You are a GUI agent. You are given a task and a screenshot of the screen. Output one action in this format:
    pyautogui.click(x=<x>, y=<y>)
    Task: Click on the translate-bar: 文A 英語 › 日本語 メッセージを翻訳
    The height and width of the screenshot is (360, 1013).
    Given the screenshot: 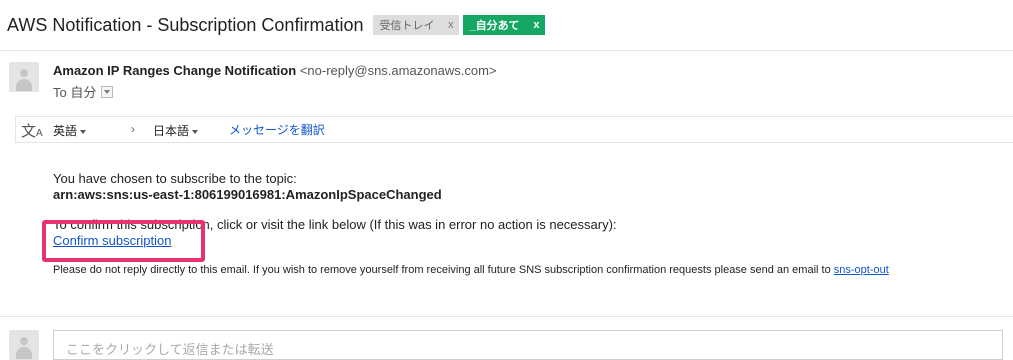 What is the action you would take?
    pyautogui.click(x=514, y=129)
    